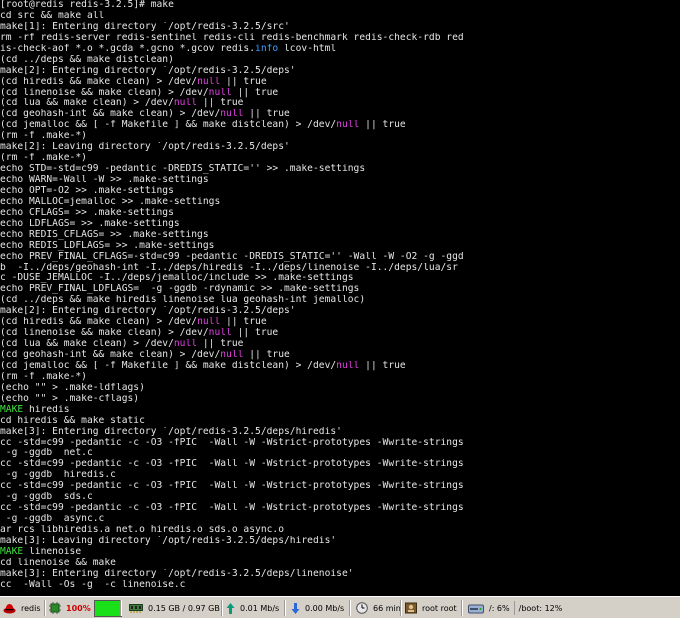  I want to click on net-download-rate: 0.00 Mb/s, so click(325, 608).